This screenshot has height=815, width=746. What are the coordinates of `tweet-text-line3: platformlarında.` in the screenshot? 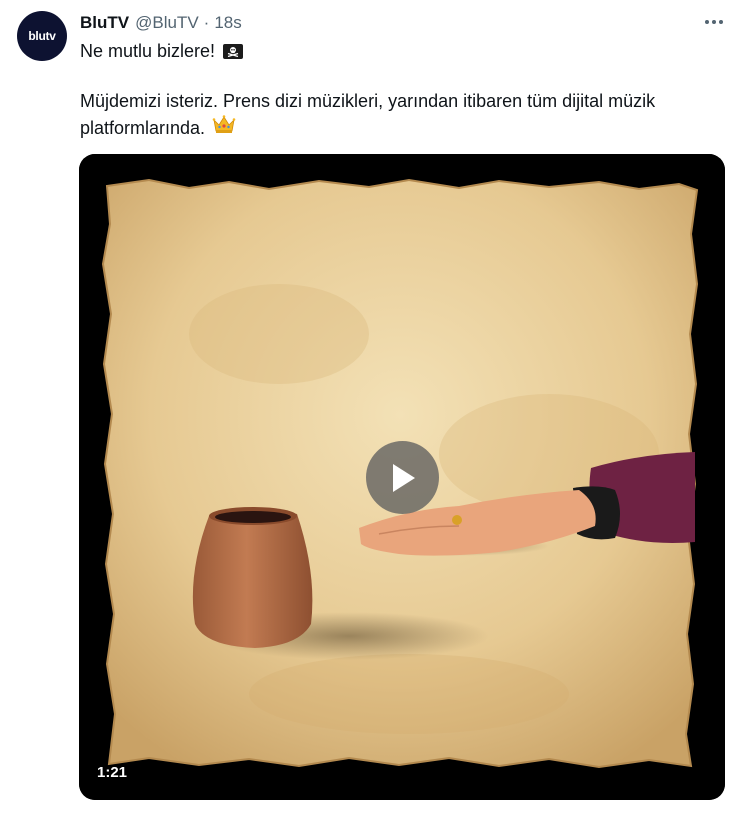 It's located at (400, 127).